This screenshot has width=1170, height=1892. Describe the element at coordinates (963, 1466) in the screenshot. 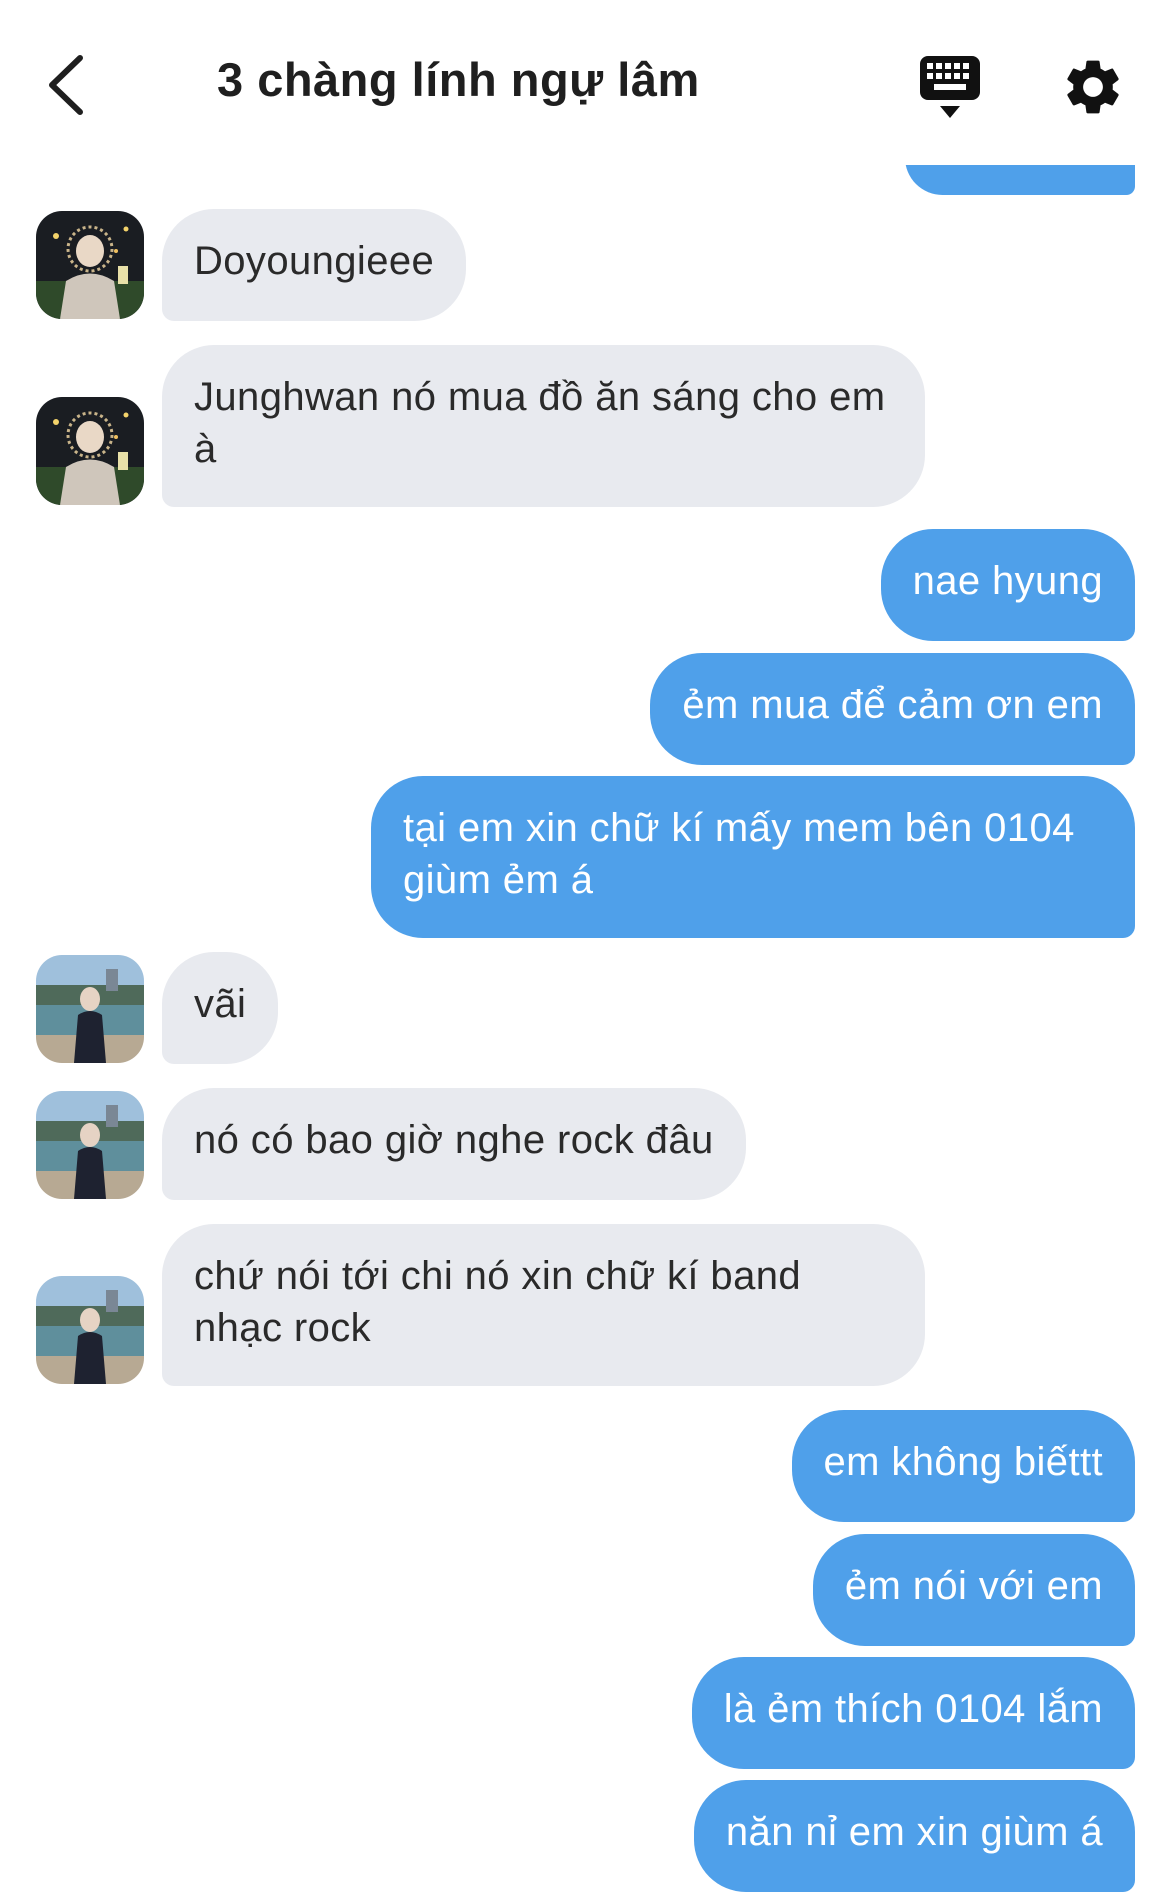

I see `message-bubble-outgoing: em không biếttt` at that location.